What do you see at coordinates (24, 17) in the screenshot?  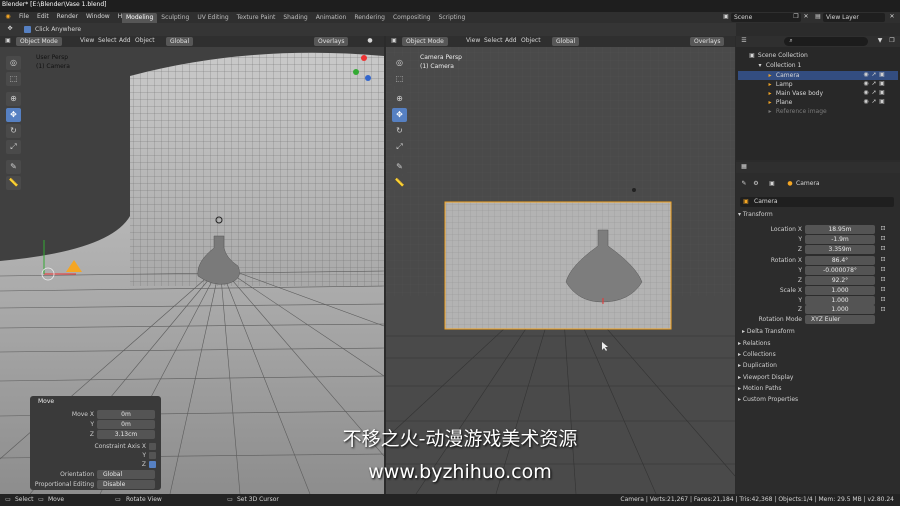 I see `menu-file: File` at bounding box center [24, 17].